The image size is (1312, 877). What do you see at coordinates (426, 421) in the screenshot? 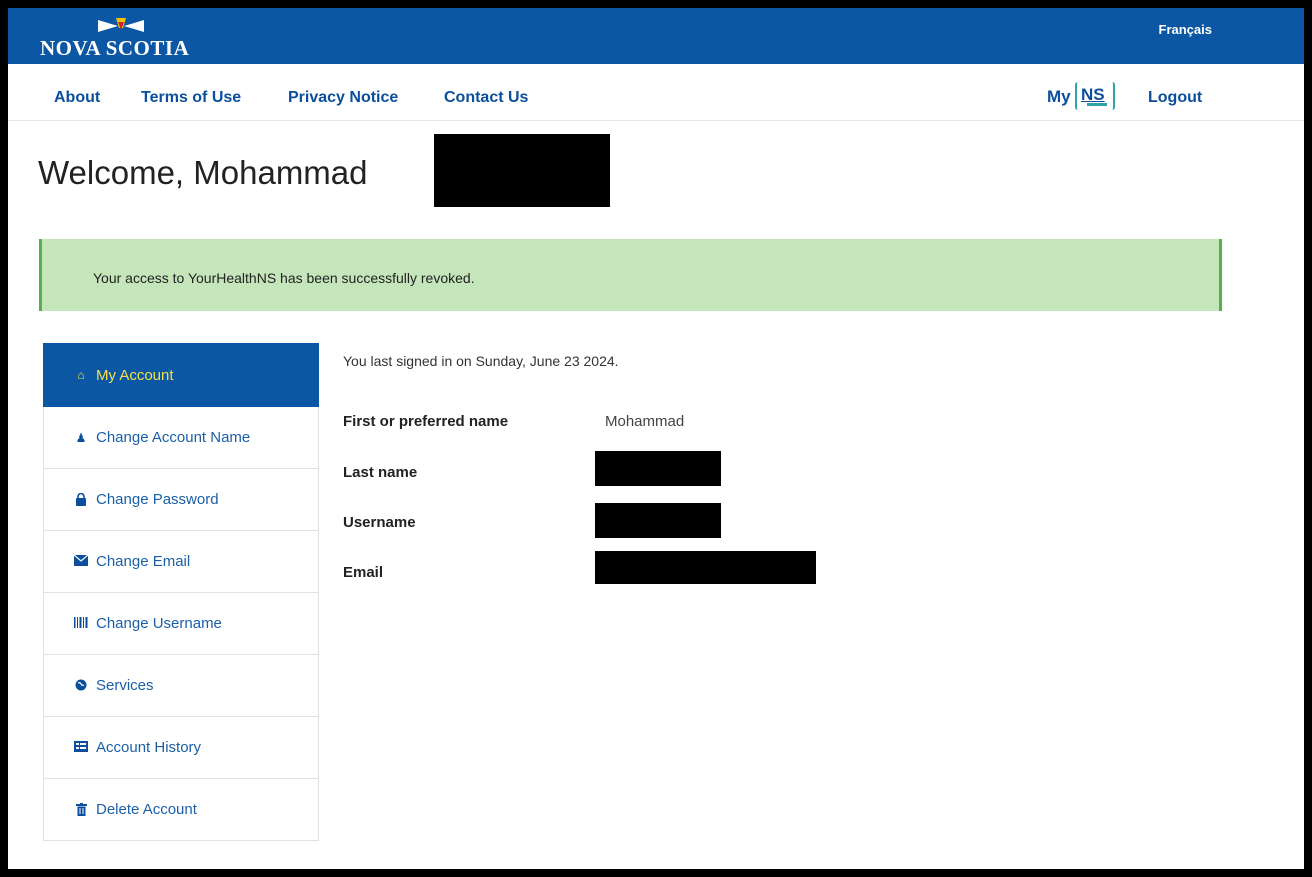
I see `first-name-label: First or preferred name` at bounding box center [426, 421].